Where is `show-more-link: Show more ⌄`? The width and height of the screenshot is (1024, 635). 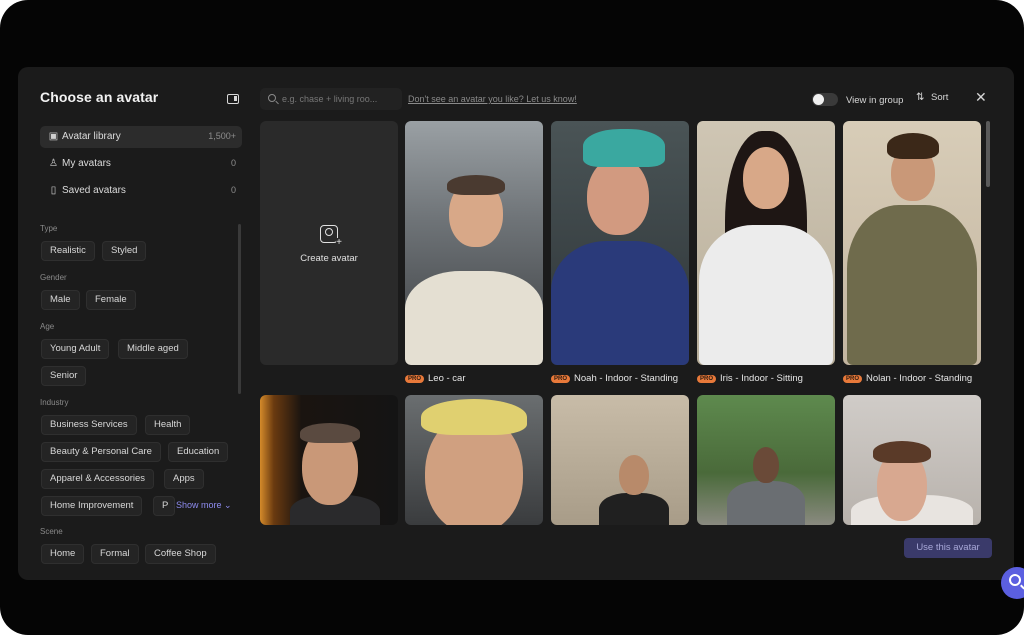 show-more-link: Show more ⌄ is located at coordinates (204, 505).